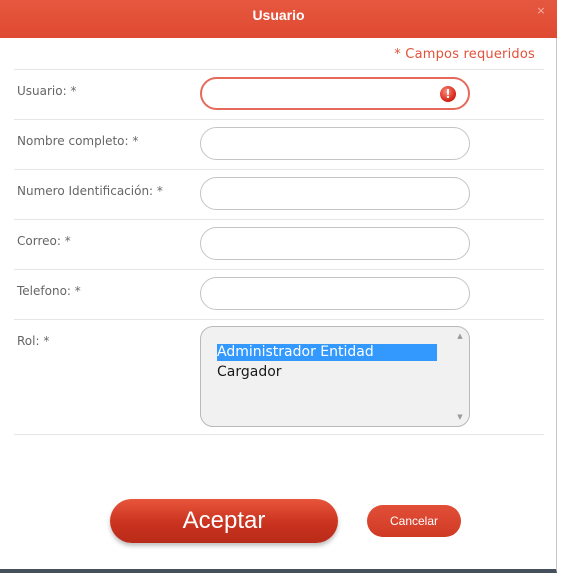  What do you see at coordinates (448, 94) in the screenshot?
I see `error-icon: !` at bounding box center [448, 94].